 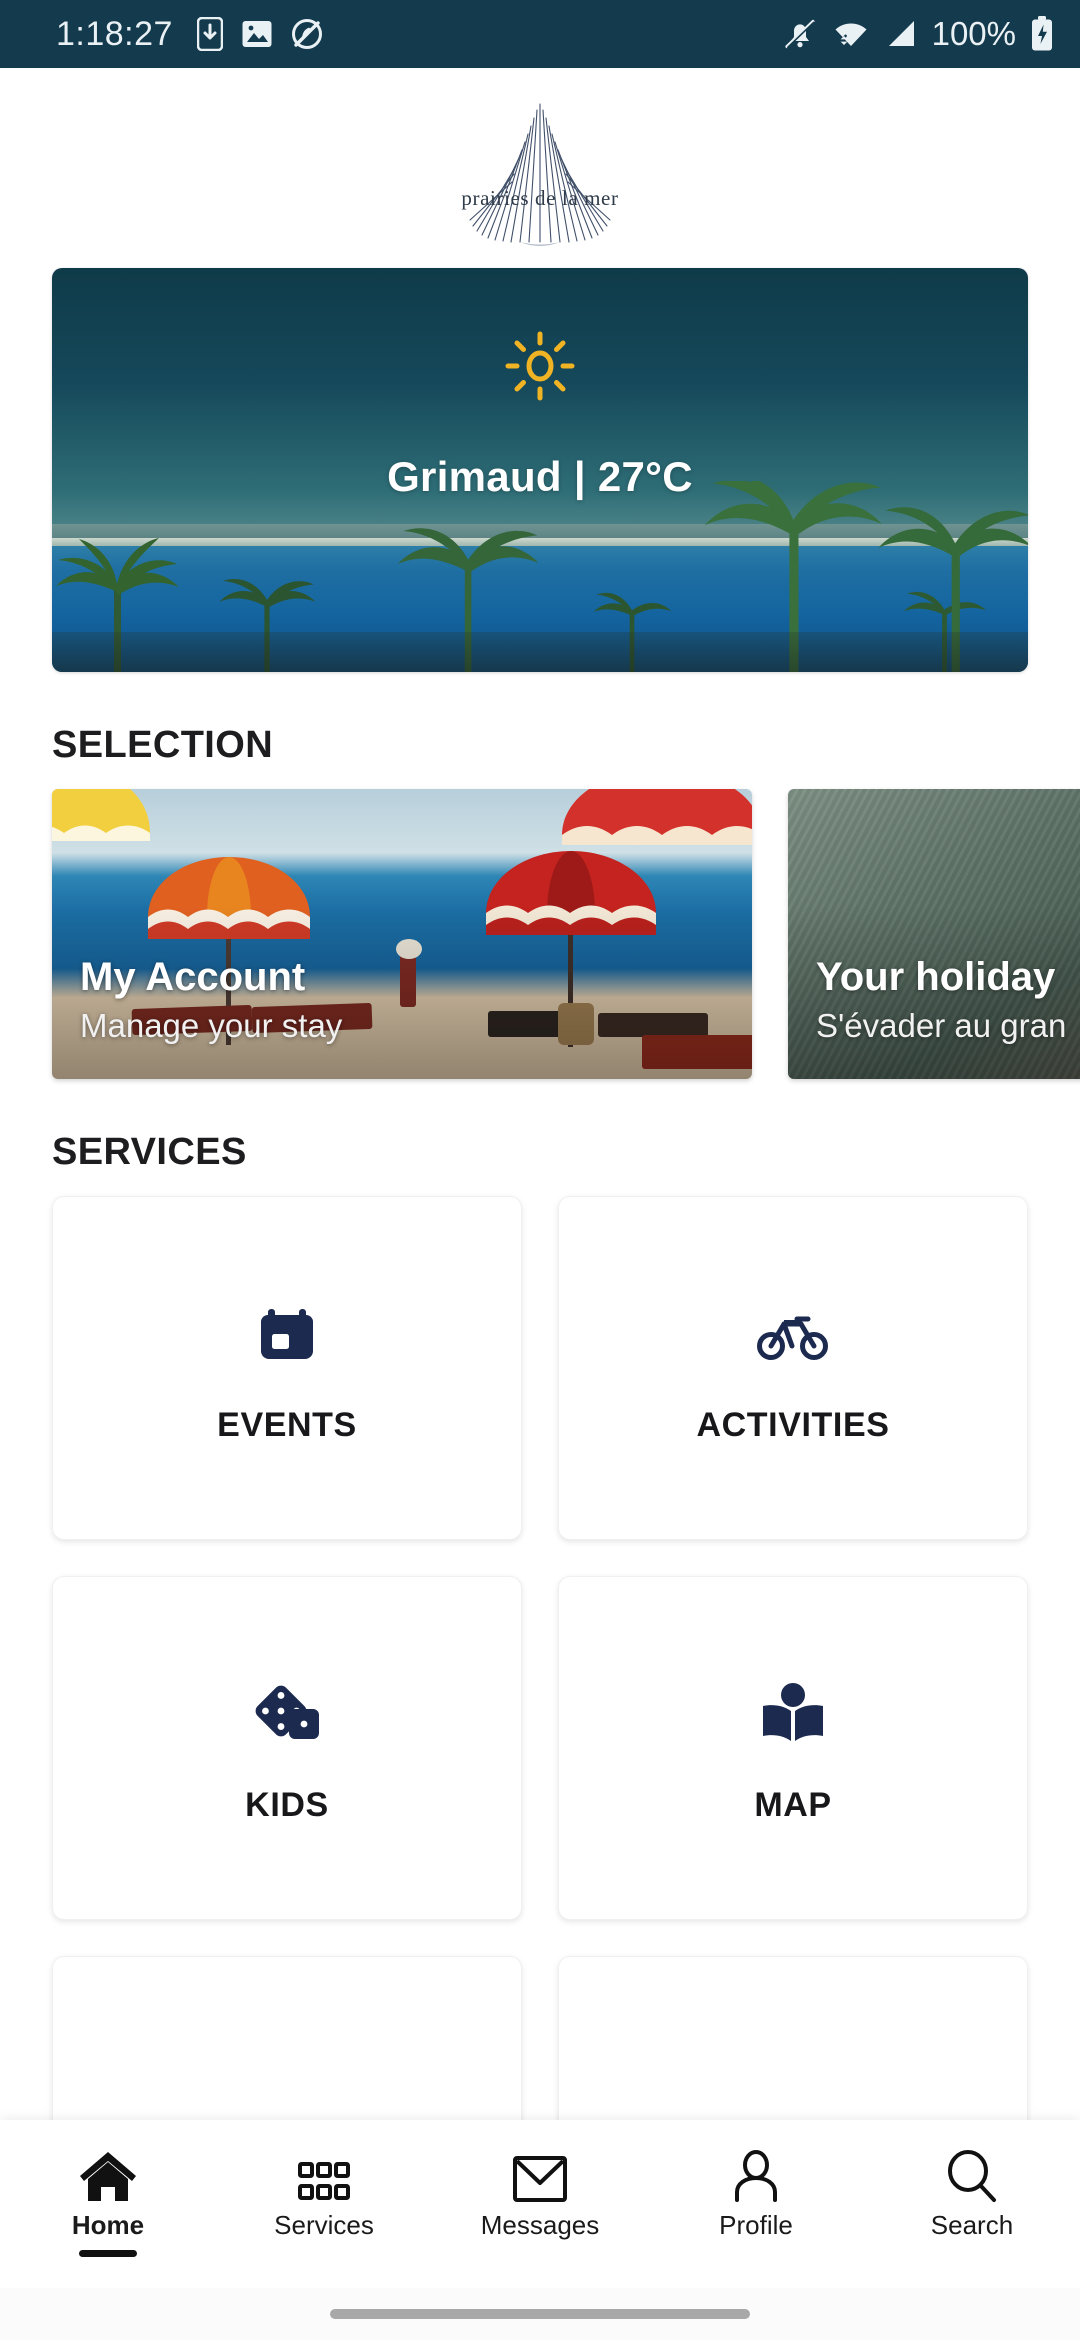 I want to click on nav-item-label: Home, so click(x=108, y=2225).